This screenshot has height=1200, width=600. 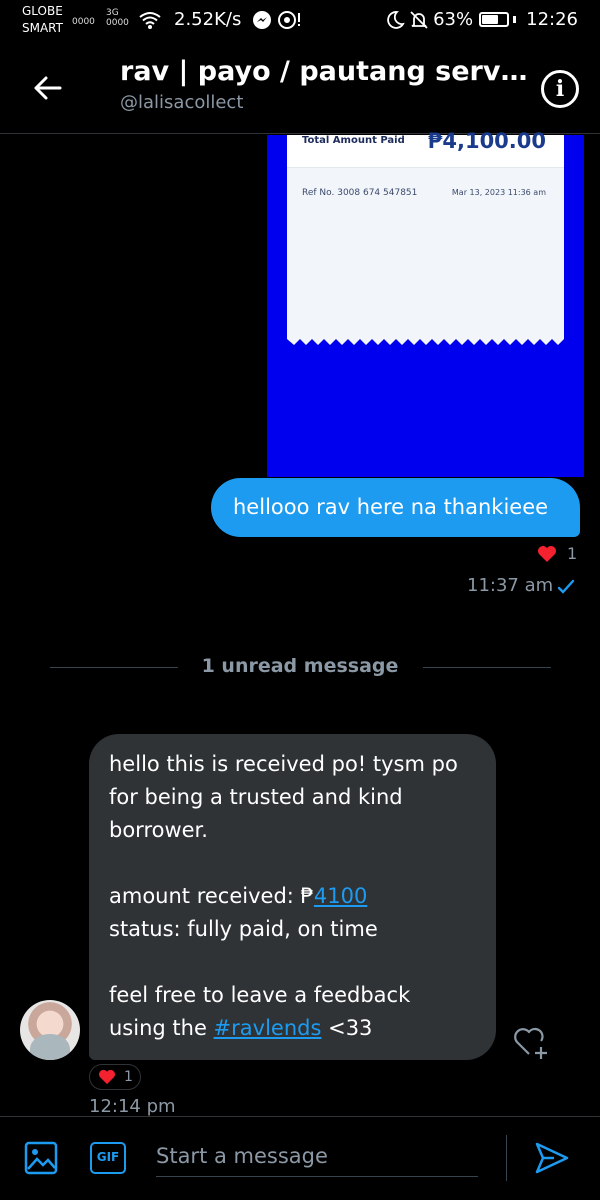 What do you see at coordinates (181, 102) in the screenshot?
I see `conversation-handle: @lalisacollect` at bounding box center [181, 102].